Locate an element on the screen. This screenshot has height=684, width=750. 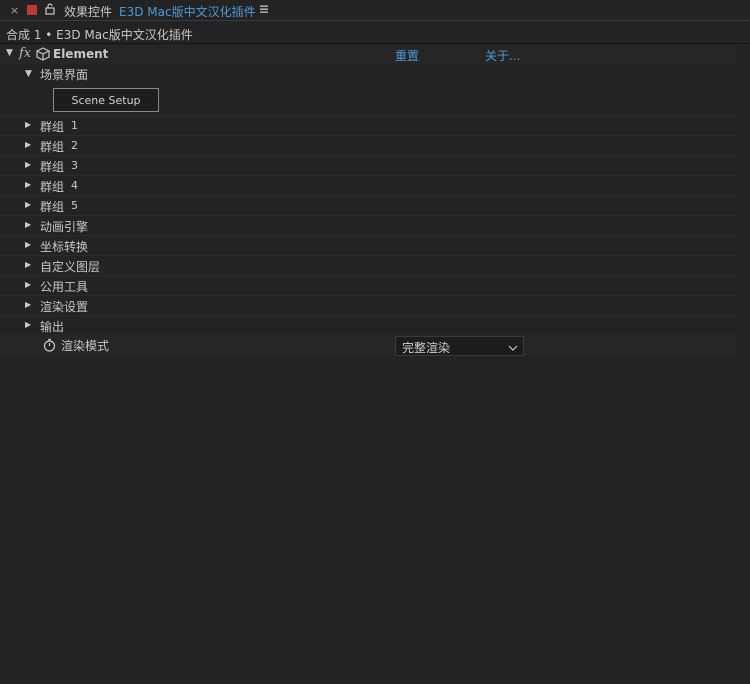
section-label: 坐标转换 is located at coordinates (64, 247).